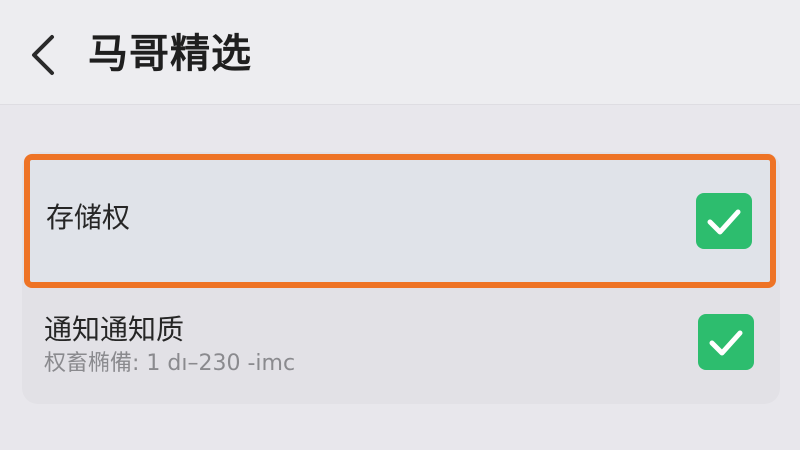 This screenshot has width=800, height=450. I want to click on setting-subtitle: 权畜椭備: 1 dı–230 -imc, so click(170, 363).